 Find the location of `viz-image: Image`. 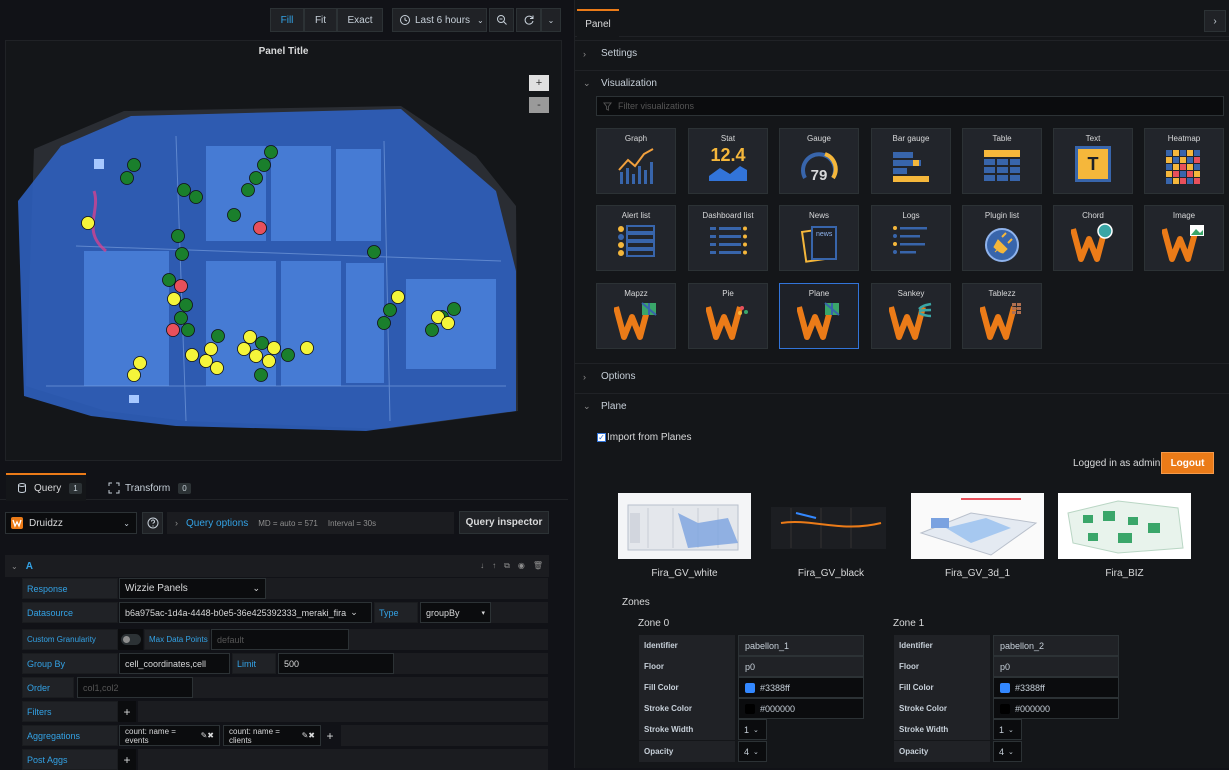

viz-image: Image is located at coordinates (1184, 238).